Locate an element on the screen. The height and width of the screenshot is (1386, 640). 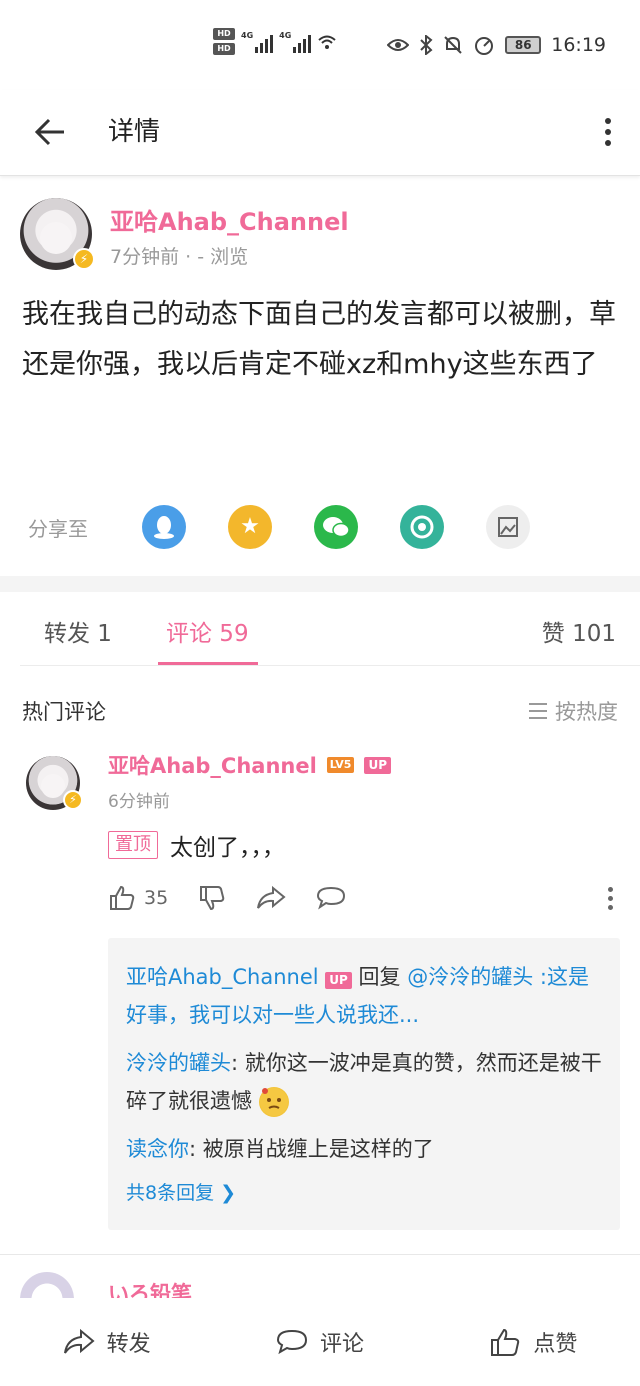
comment-author: 亚哈Ahab_Channel LV5 UP is located at coordinates (249, 765).